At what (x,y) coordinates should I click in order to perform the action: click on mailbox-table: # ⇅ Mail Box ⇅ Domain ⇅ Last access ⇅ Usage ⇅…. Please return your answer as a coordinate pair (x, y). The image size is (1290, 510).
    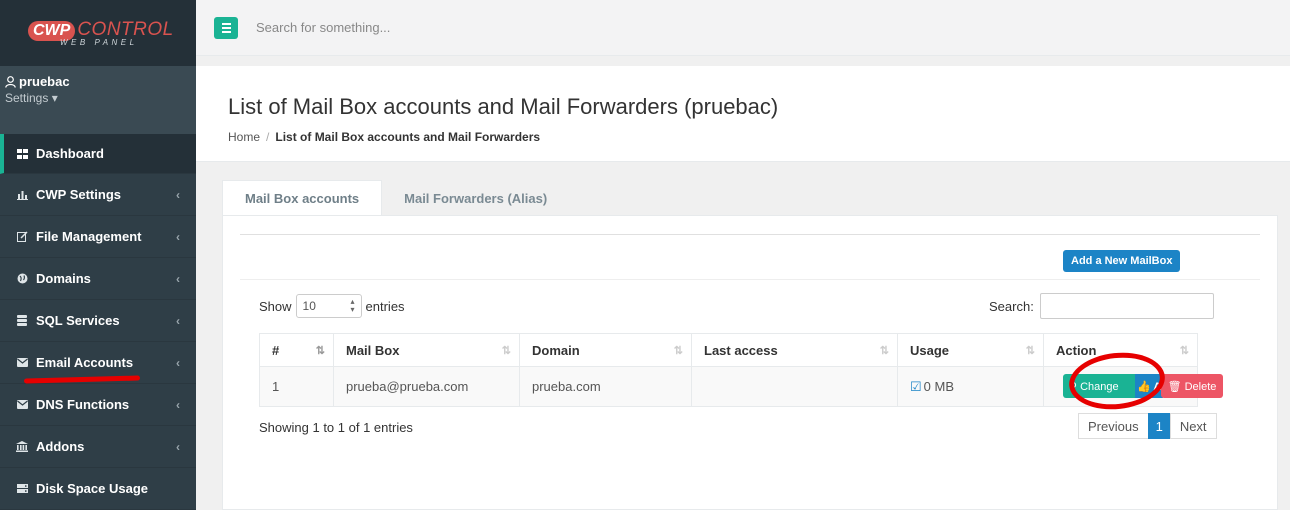
    Looking at the image, I should click on (728, 370).